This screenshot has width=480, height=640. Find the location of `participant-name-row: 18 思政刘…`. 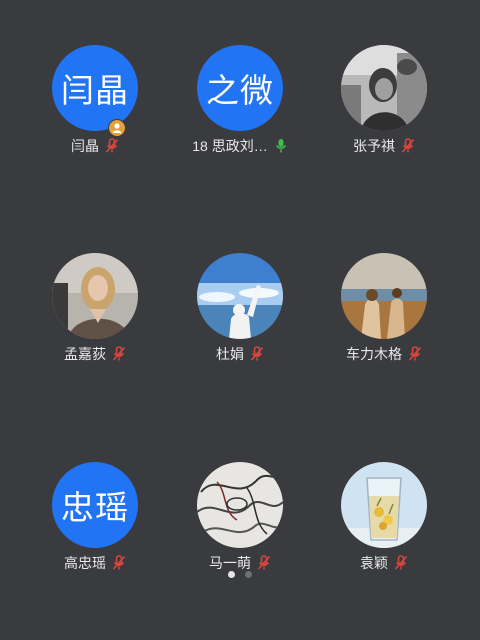

participant-name-row: 18 思政刘… is located at coordinates (240, 146).